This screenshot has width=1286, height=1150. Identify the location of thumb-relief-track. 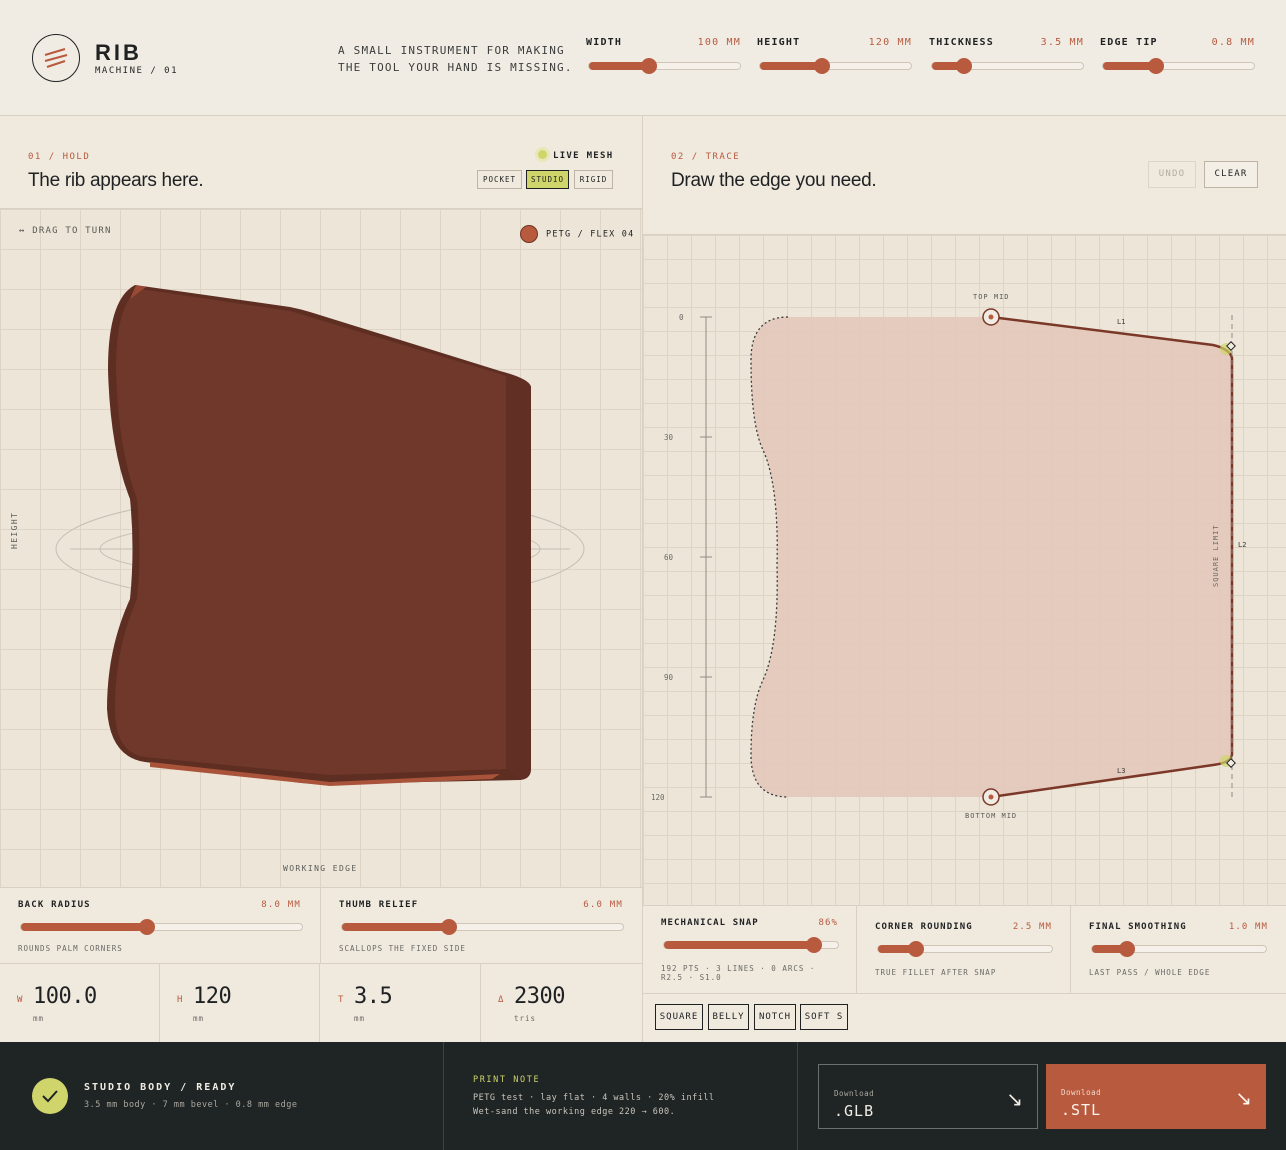
(482, 927).